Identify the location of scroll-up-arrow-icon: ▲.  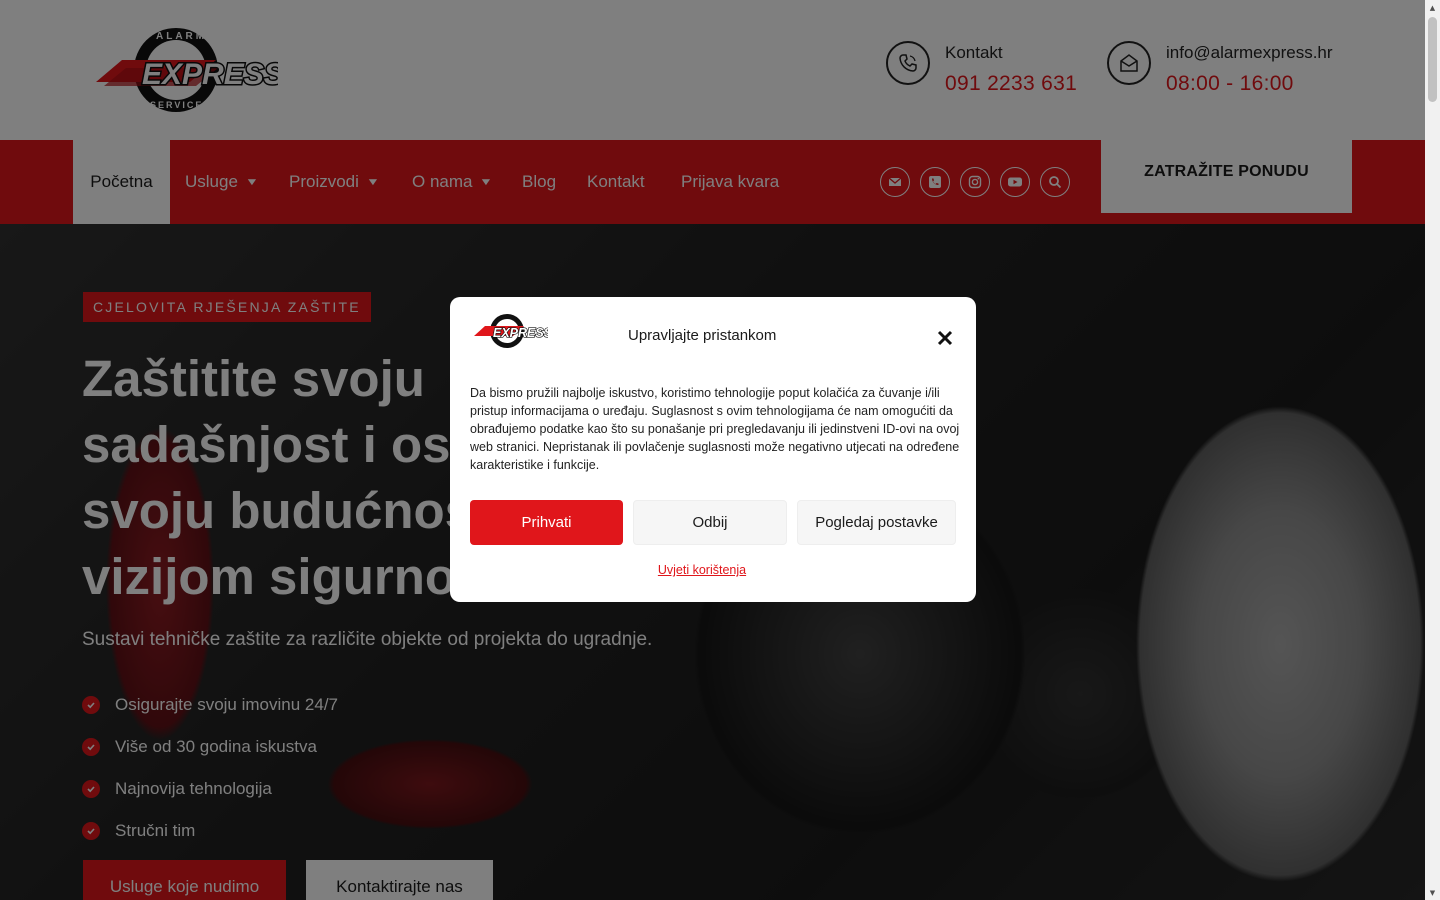
(1432, 7).